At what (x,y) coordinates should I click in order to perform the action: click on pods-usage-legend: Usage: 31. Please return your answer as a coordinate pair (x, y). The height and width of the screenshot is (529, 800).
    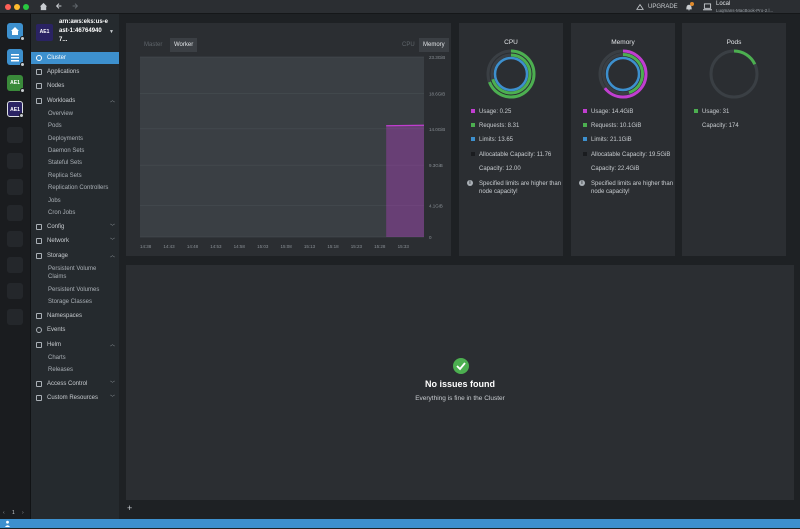
    Looking at the image, I should click on (711, 112).